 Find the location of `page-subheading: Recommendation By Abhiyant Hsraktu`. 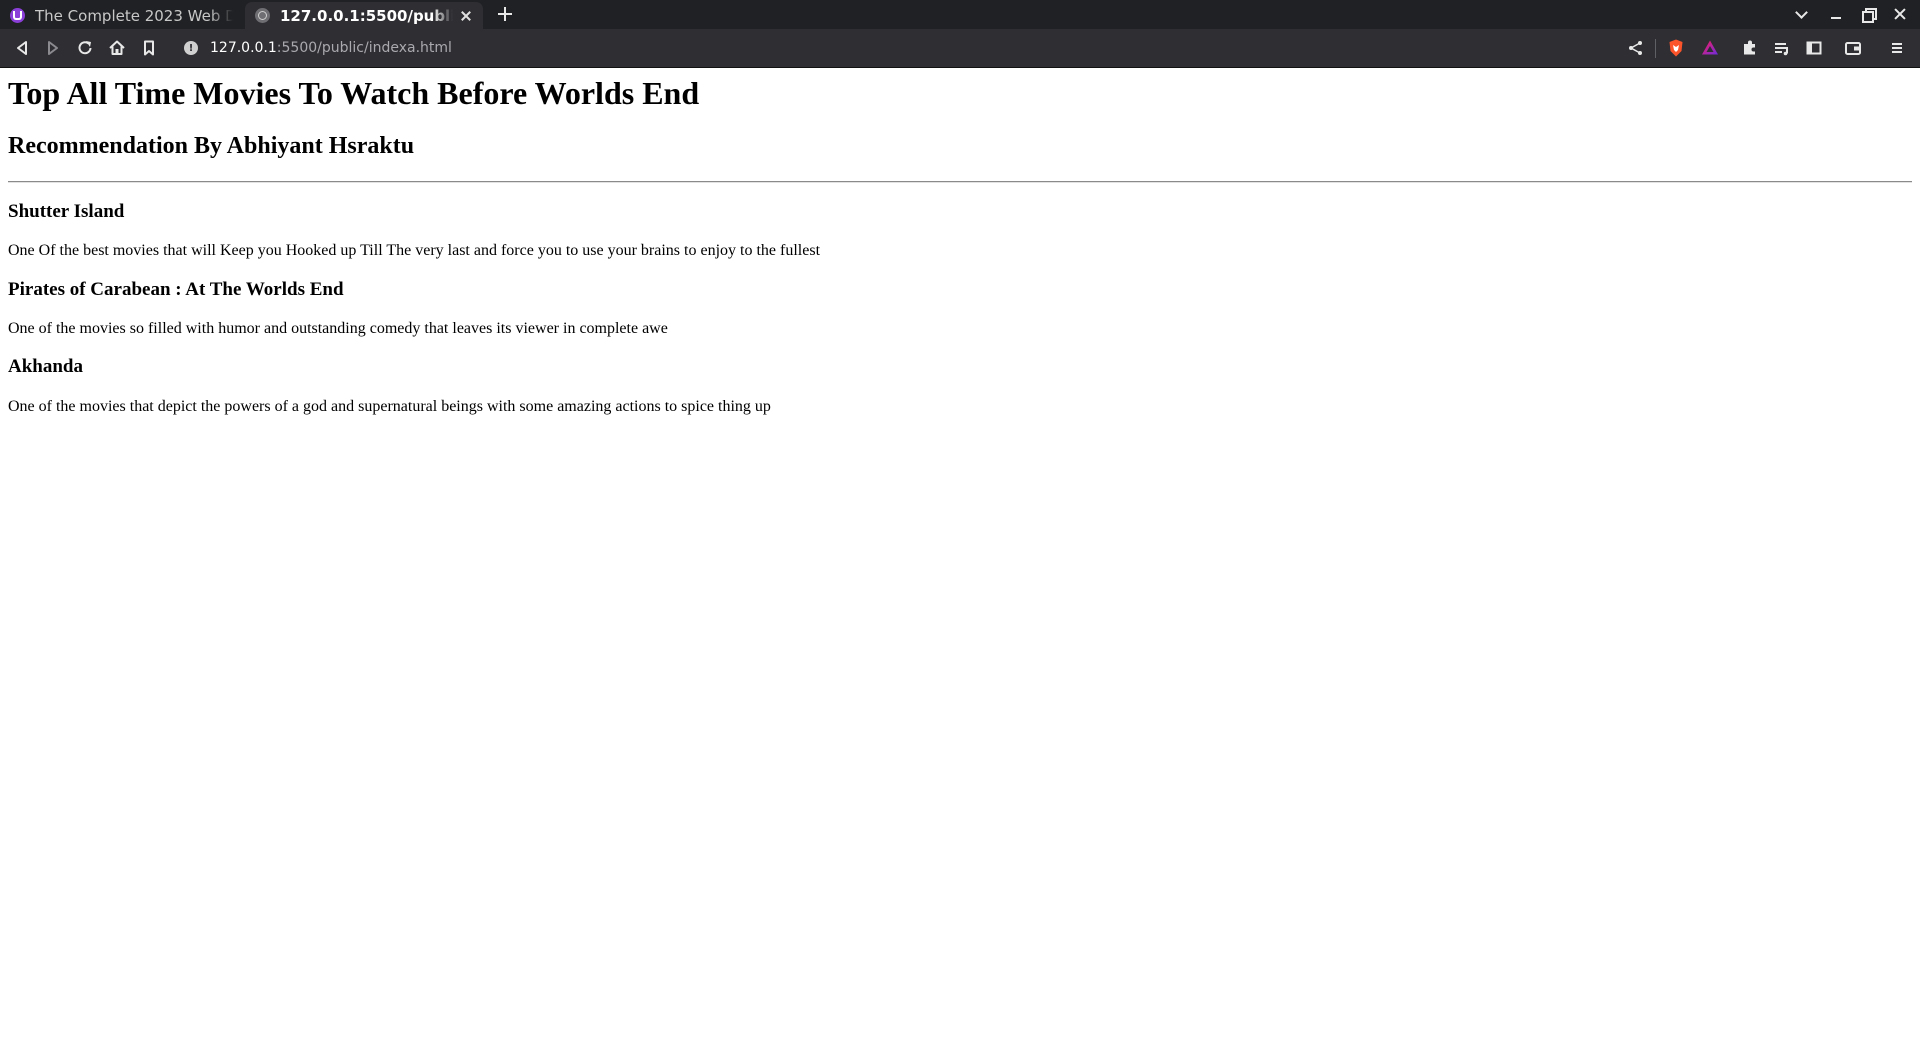

page-subheading: Recommendation By Abhiyant Hsraktu is located at coordinates (211, 146).